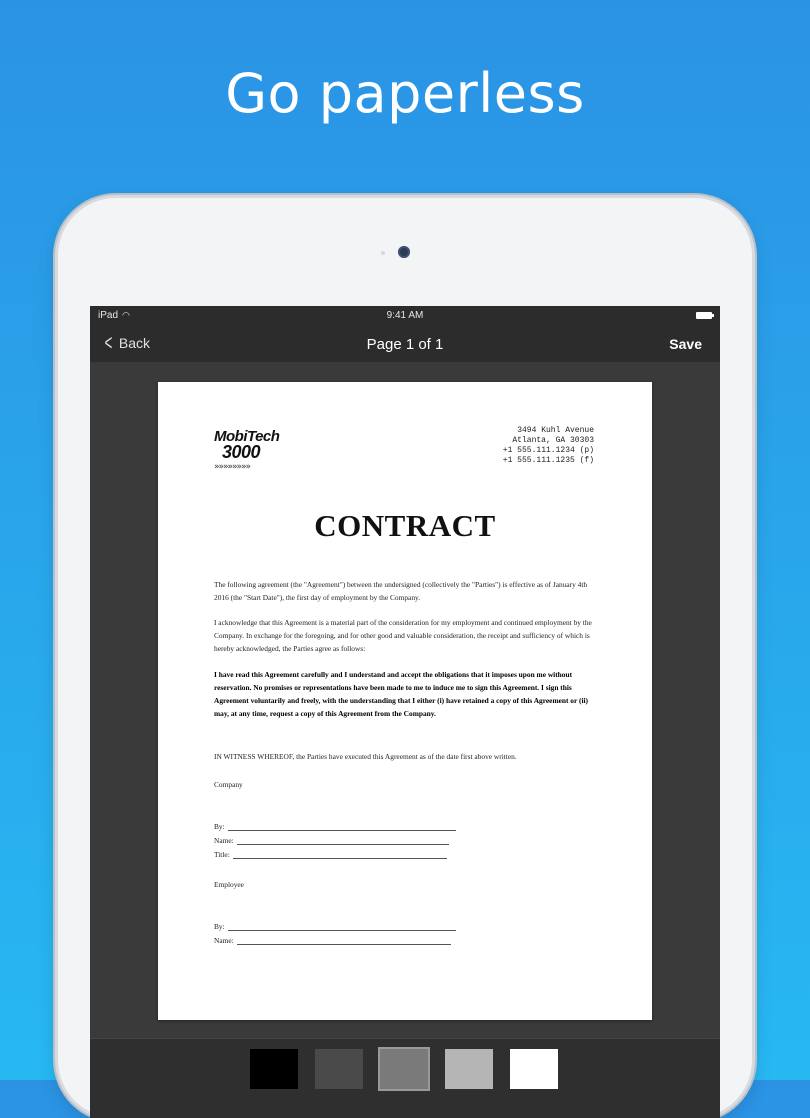  What do you see at coordinates (339, 1069) in the screenshot?
I see `swatch-dark-gray` at bounding box center [339, 1069].